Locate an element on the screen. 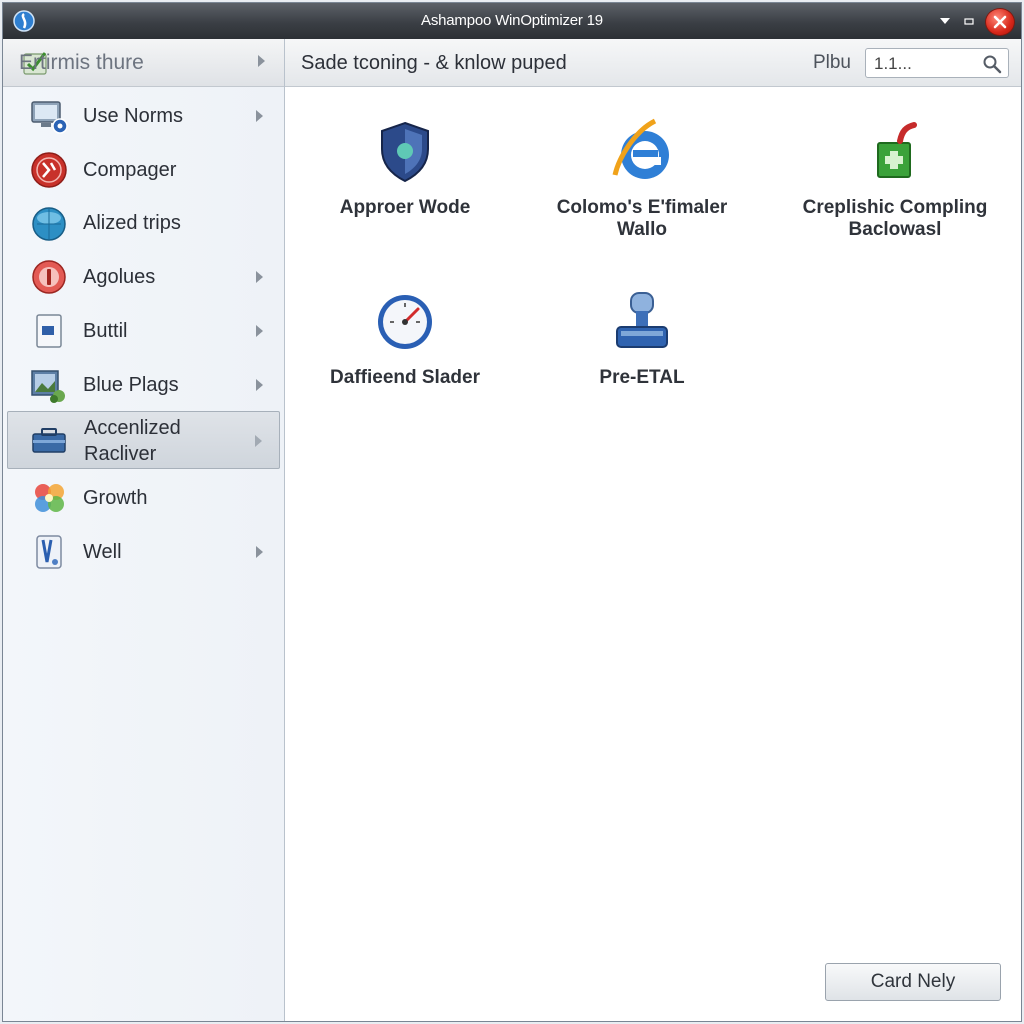 The image size is (1024, 1024). pen-icon is located at coordinates (49, 552).